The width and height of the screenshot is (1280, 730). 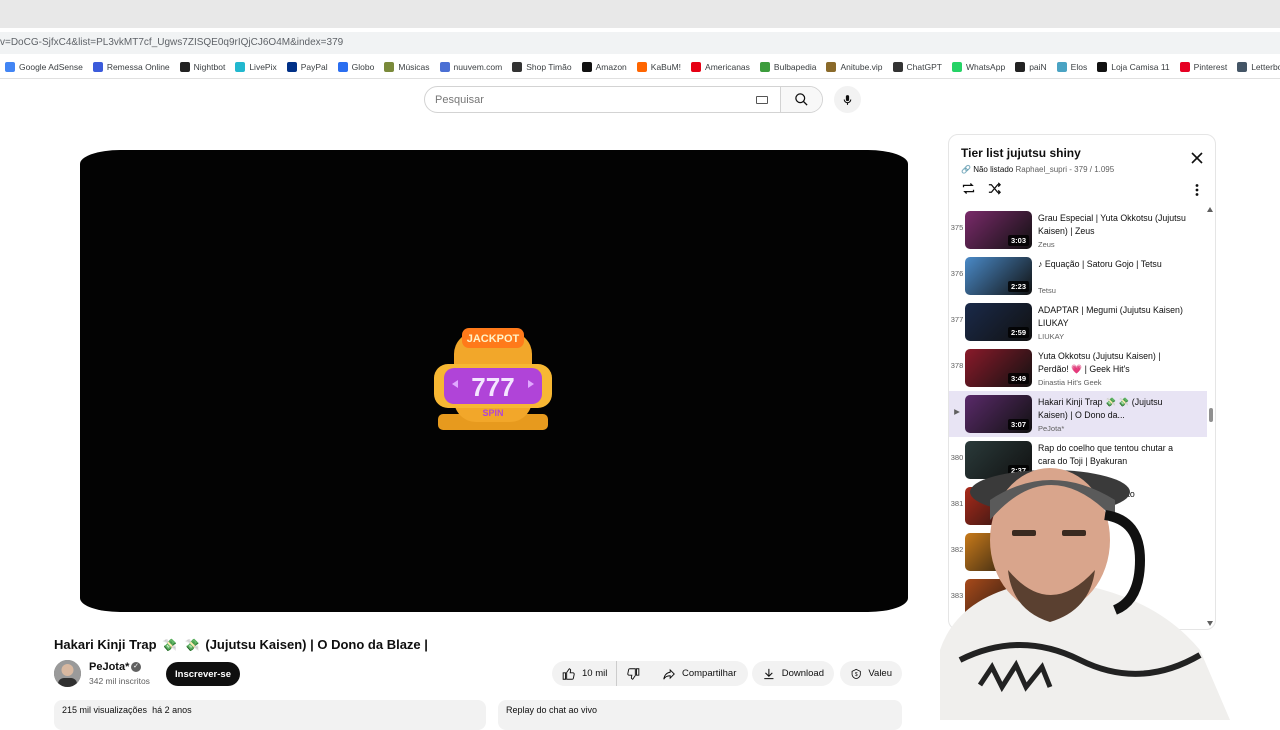 I want to click on playlist-item-thumbnail: 2:23, so click(x=998, y=276).